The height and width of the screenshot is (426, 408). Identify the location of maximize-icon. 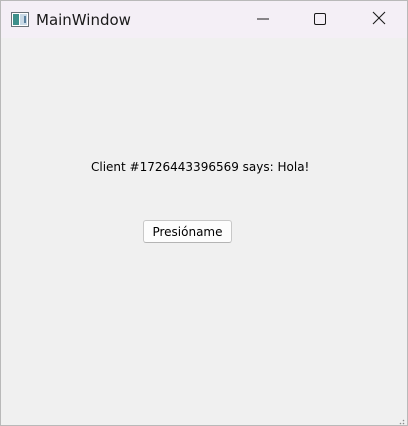
(320, 19).